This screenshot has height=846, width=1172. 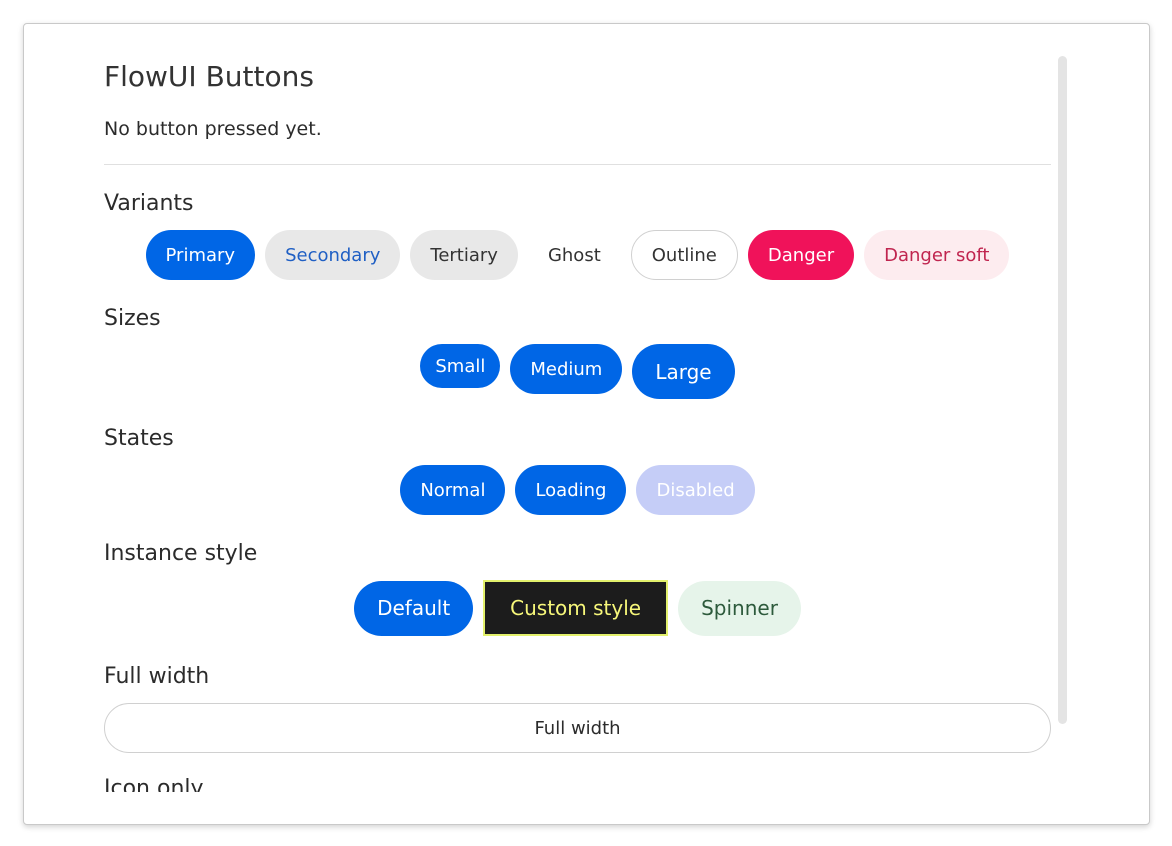 I want to click on disabled-button: Disabled, so click(x=695, y=490).